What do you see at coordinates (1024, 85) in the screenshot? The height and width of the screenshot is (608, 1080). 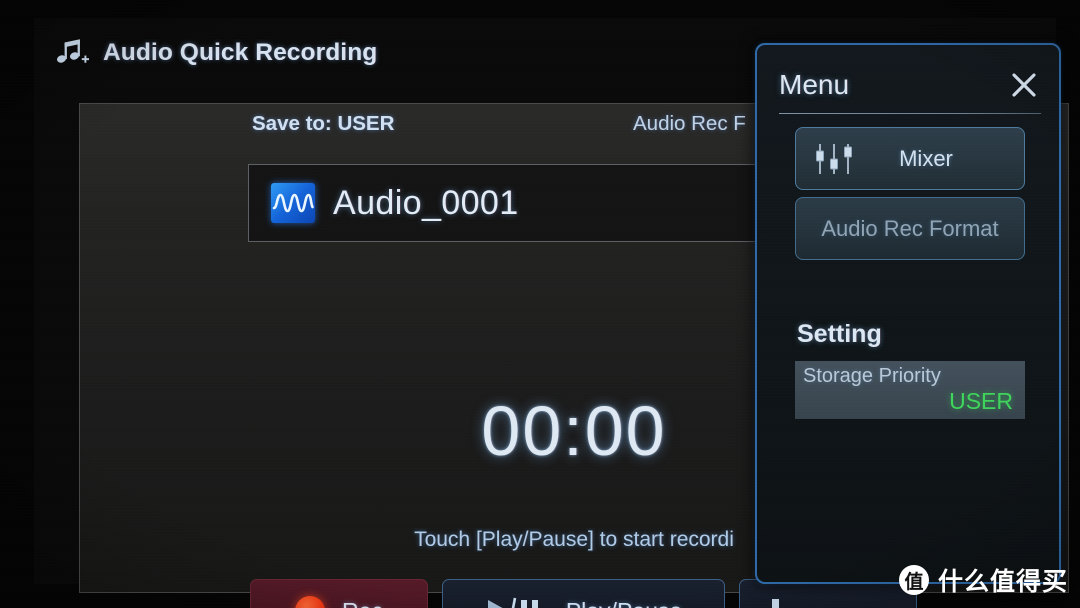 I see `close-icon` at bounding box center [1024, 85].